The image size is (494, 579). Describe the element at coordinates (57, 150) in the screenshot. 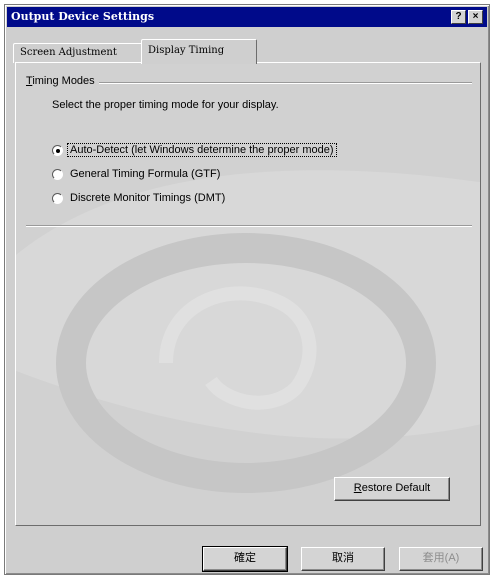

I see `radio-button-checked` at that location.